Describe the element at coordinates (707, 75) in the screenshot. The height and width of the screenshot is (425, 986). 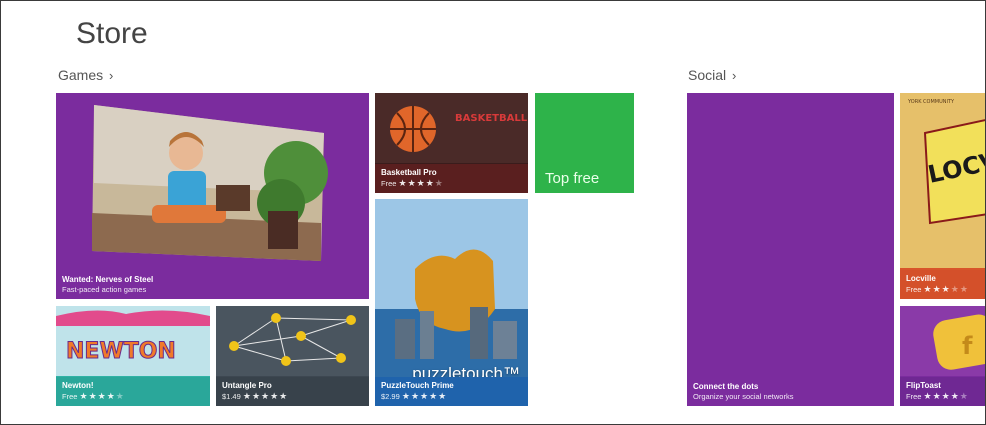
I see `group-label-social: Social` at that location.